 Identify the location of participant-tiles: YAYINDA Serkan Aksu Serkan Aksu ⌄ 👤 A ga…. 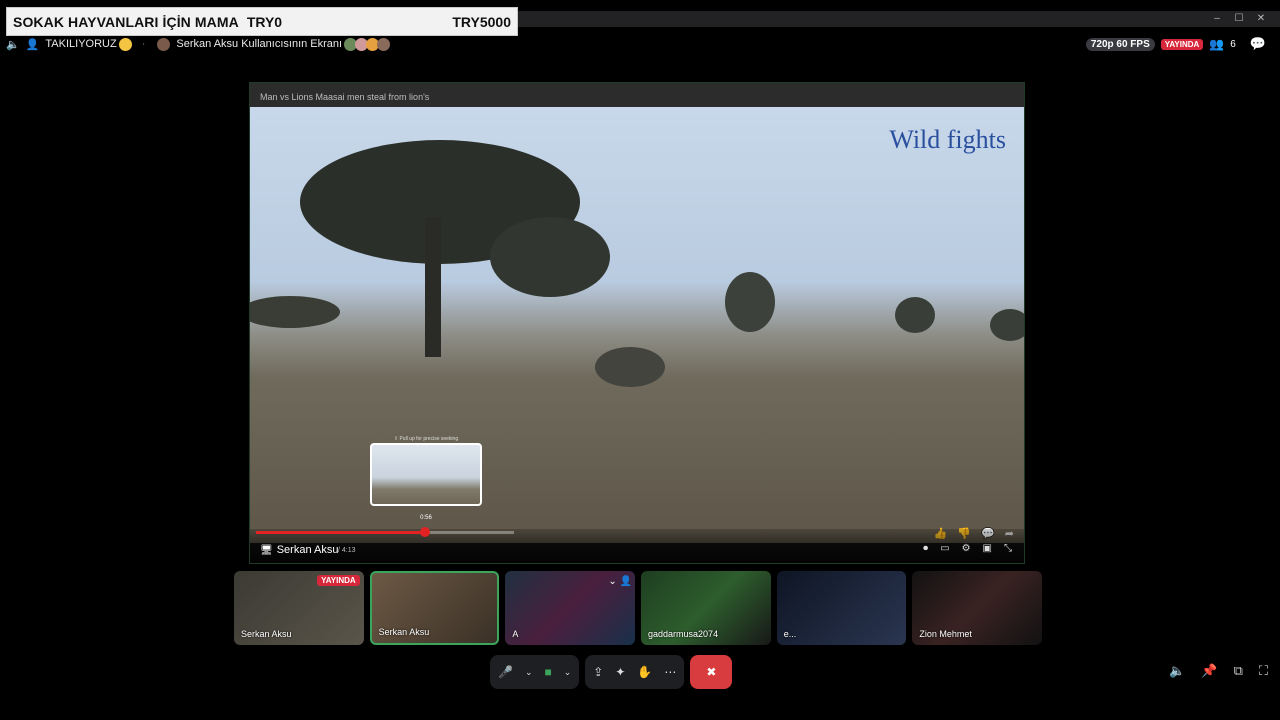
(638, 608).